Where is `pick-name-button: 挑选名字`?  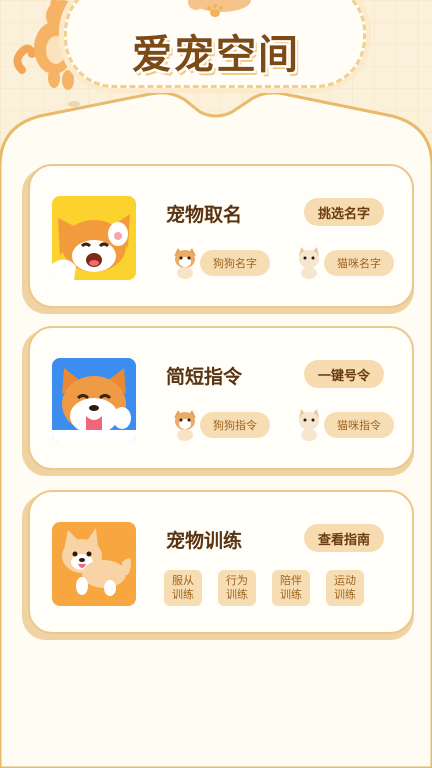
pick-name-button: 挑选名字 is located at coordinates (344, 212).